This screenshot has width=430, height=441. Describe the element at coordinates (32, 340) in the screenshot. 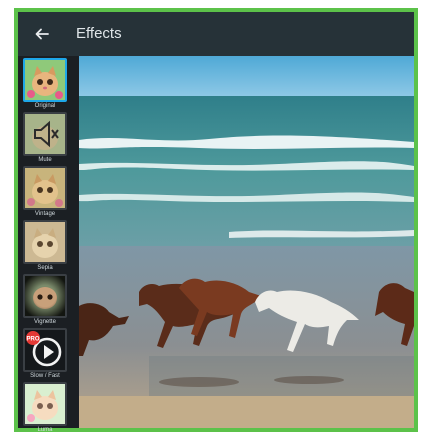

I see `pro-badge: PRO` at that location.